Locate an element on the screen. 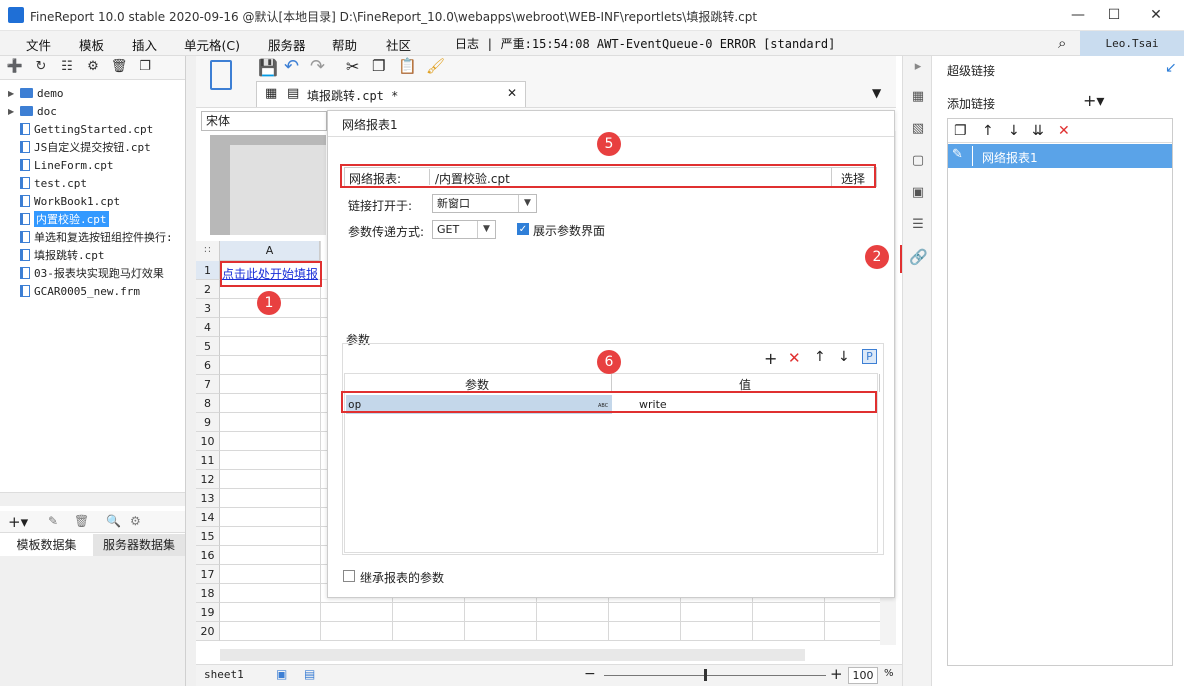  row-header: 5 is located at coordinates (208, 346).